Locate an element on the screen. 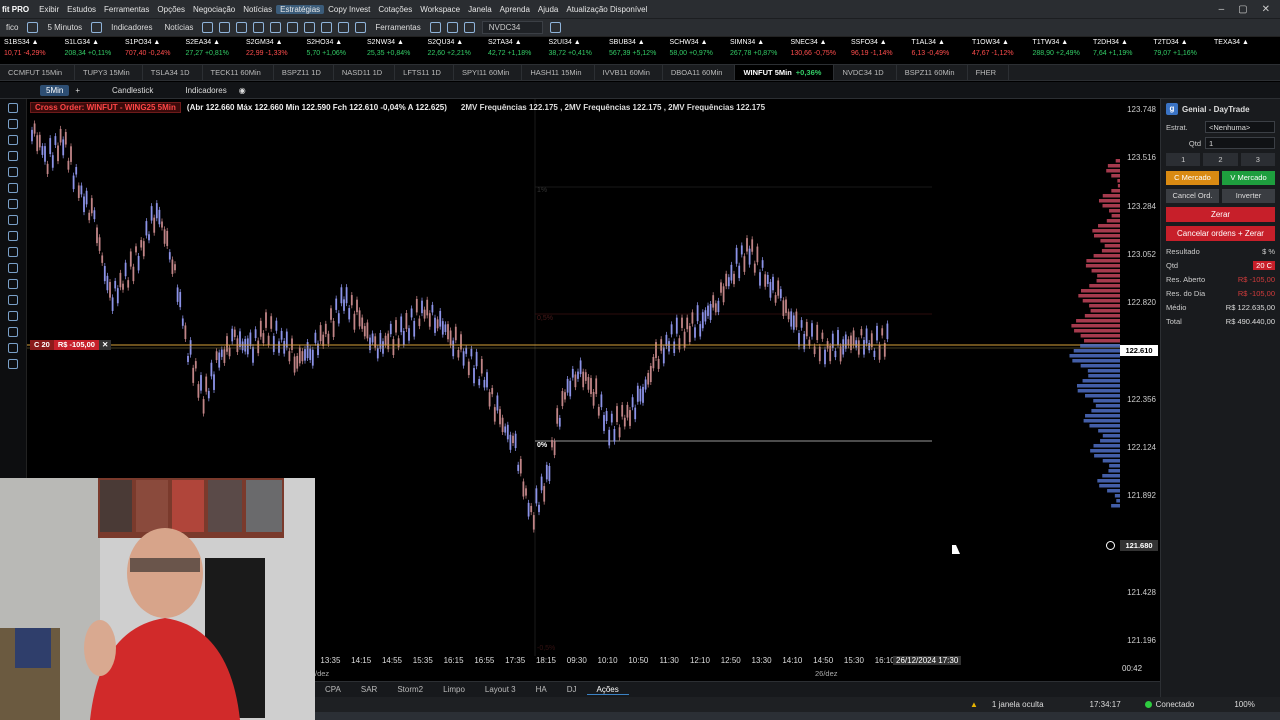 Image resolution: width=1280 pixels, height=720 pixels. layout-tab: Limpo is located at coordinates (454, 689).